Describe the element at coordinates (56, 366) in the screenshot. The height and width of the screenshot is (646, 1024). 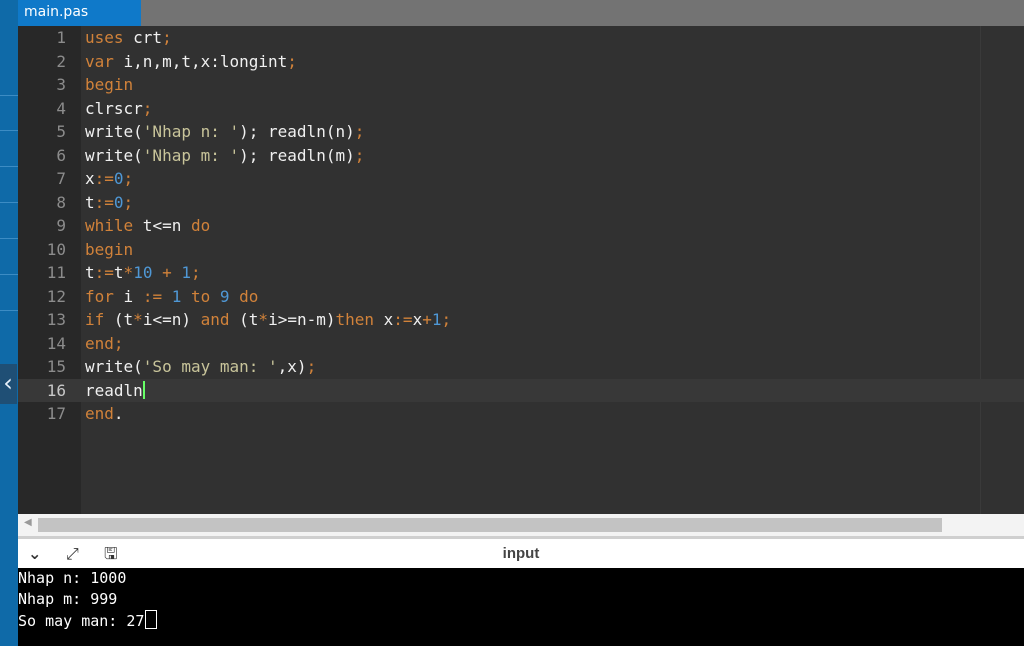
I see `line-number: 15` at that location.